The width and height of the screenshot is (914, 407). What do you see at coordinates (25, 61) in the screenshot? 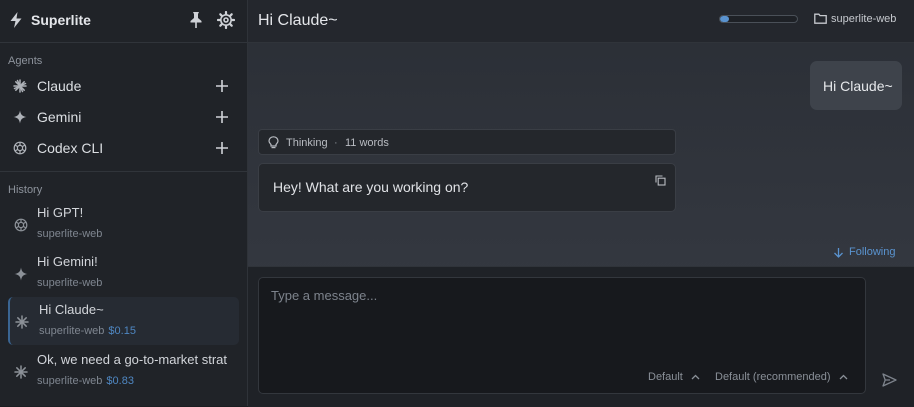
I see `agents-section-label: Agents` at bounding box center [25, 61].